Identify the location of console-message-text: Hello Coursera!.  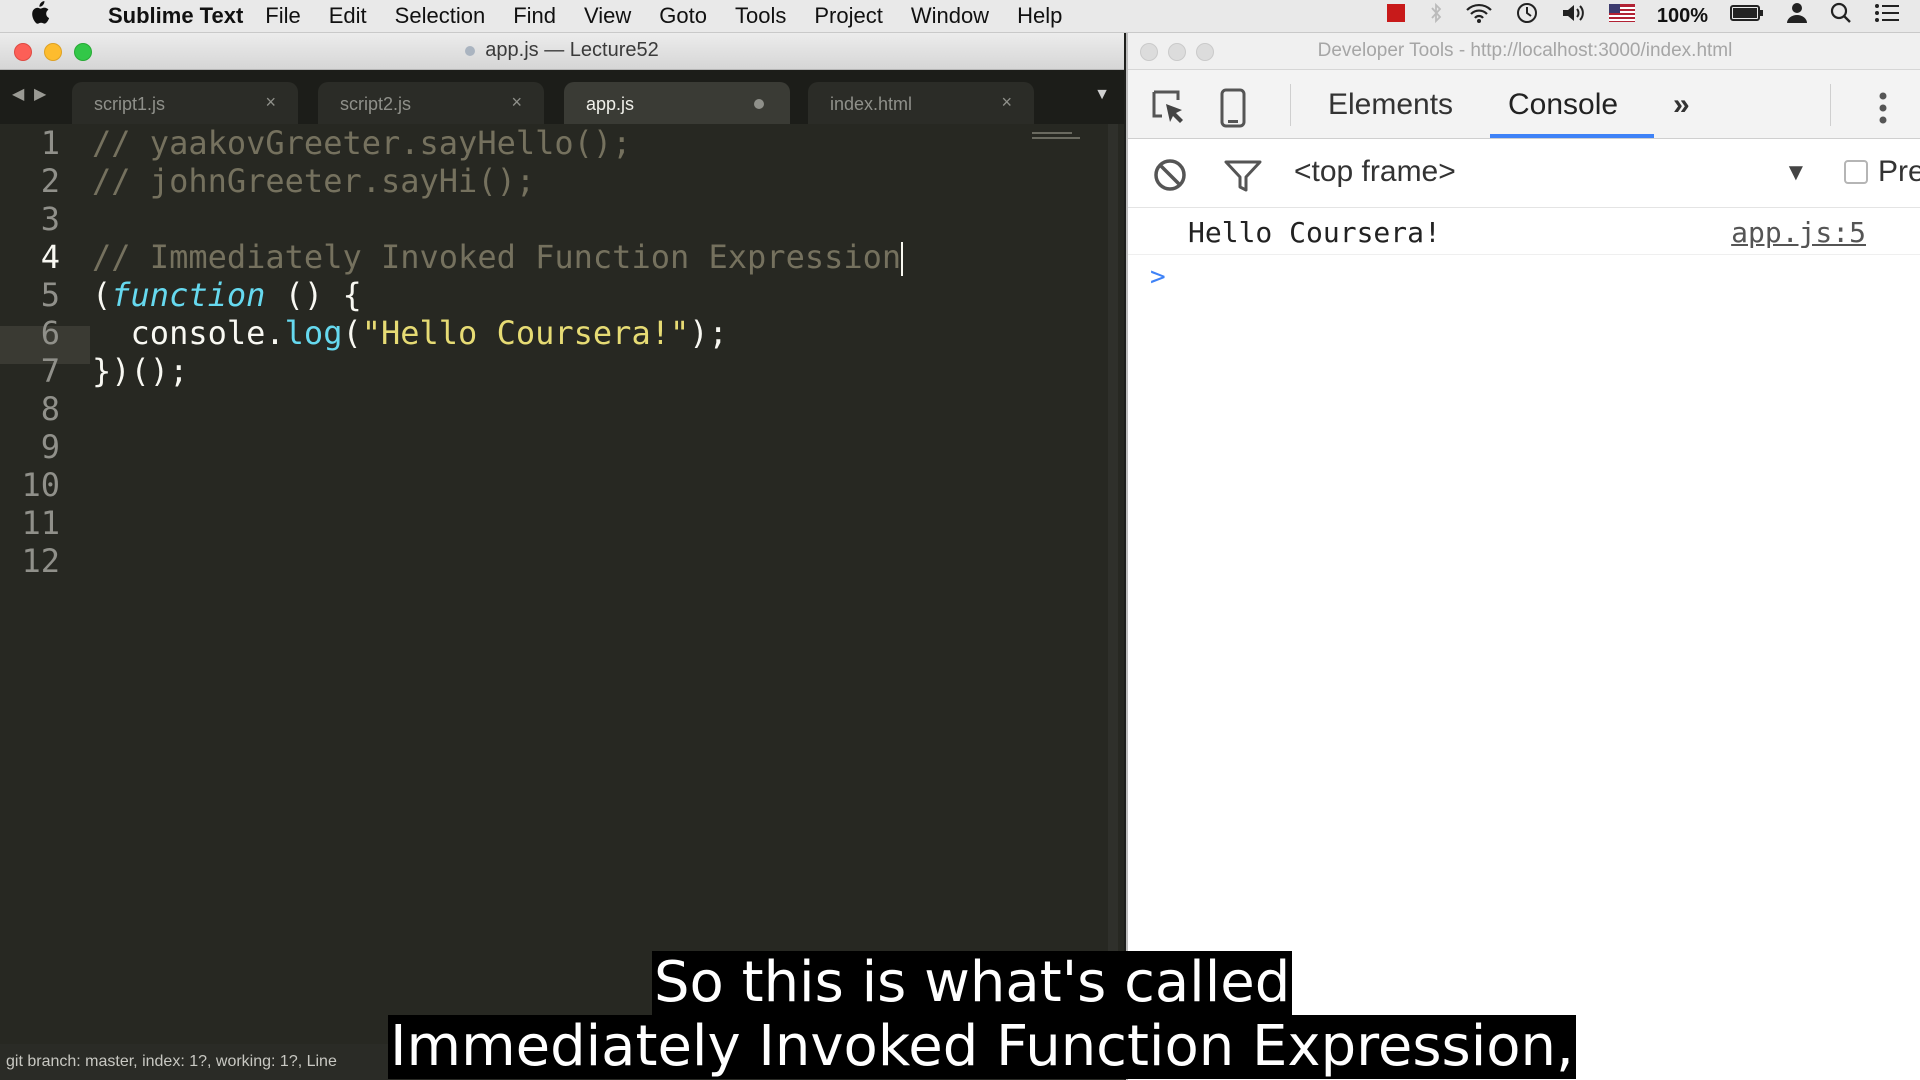
(1314, 232).